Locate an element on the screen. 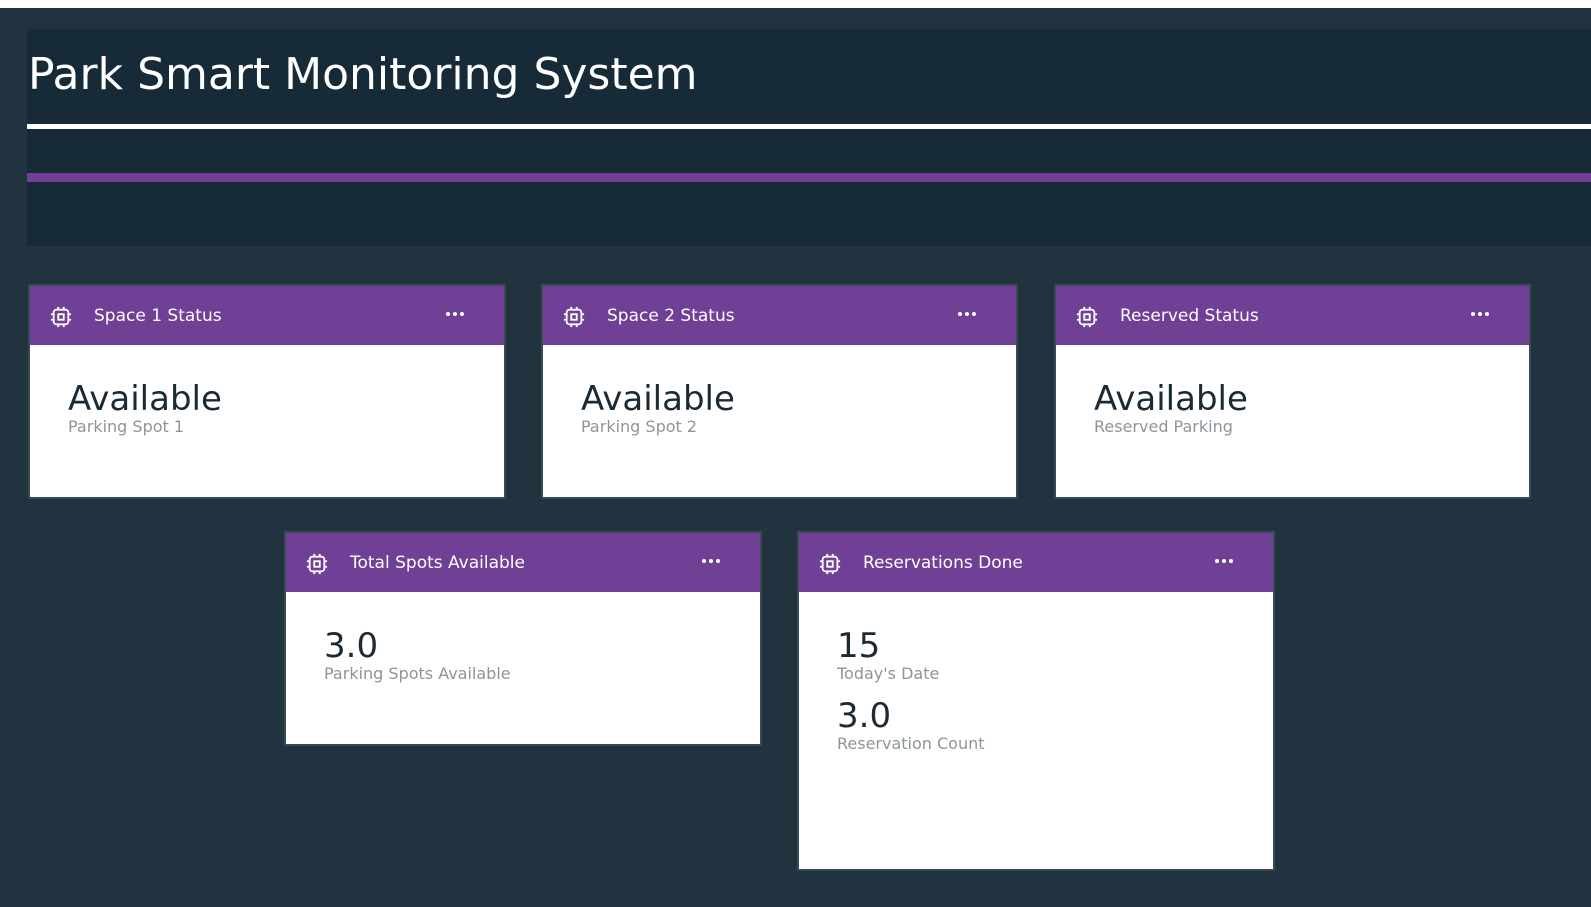 The image size is (1591, 907). metric-label: Parking Spot 2 is located at coordinates (639, 426).